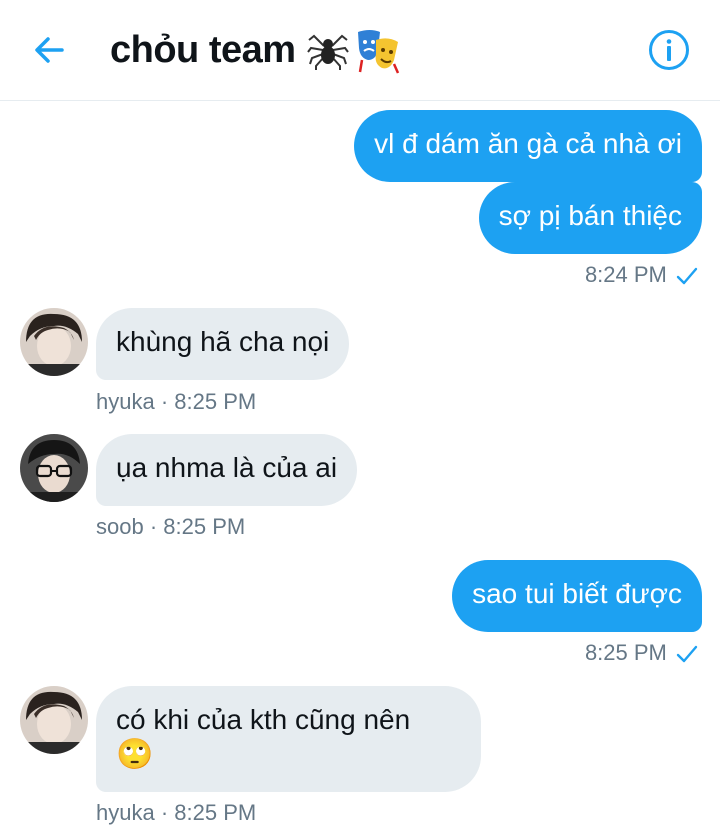 Image resolution: width=720 pixels, height=830 pixels. Describe the element at coordinates (203, 49) in the screenshot. I see `conversation-title-text: chỏu team` at that location.